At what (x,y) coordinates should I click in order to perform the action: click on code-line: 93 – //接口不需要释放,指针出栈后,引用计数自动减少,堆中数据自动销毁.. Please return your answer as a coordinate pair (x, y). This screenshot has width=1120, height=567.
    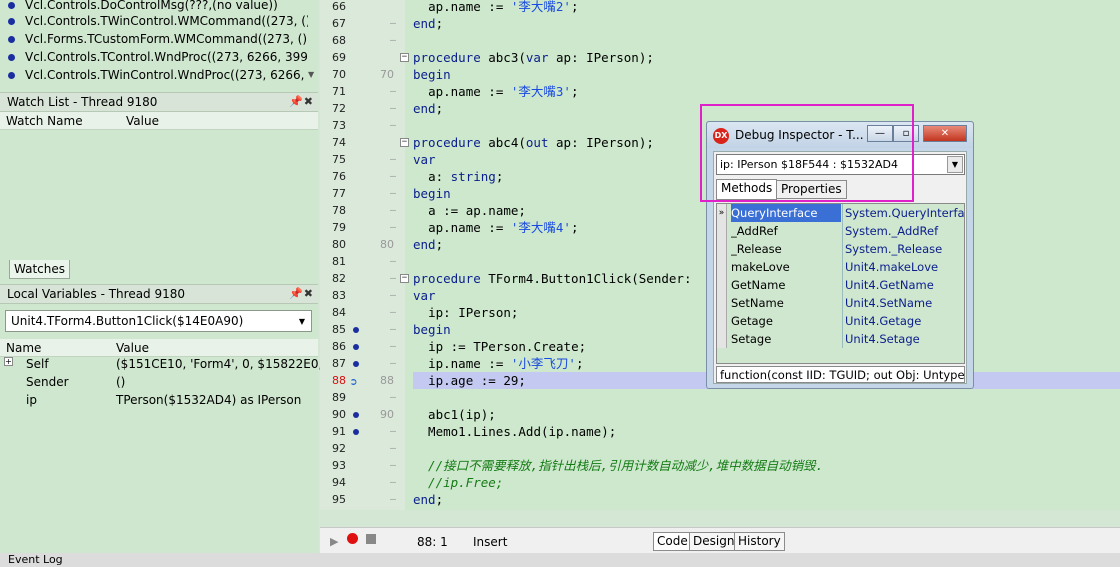
    Looking at the image, I should click on (720, 465).